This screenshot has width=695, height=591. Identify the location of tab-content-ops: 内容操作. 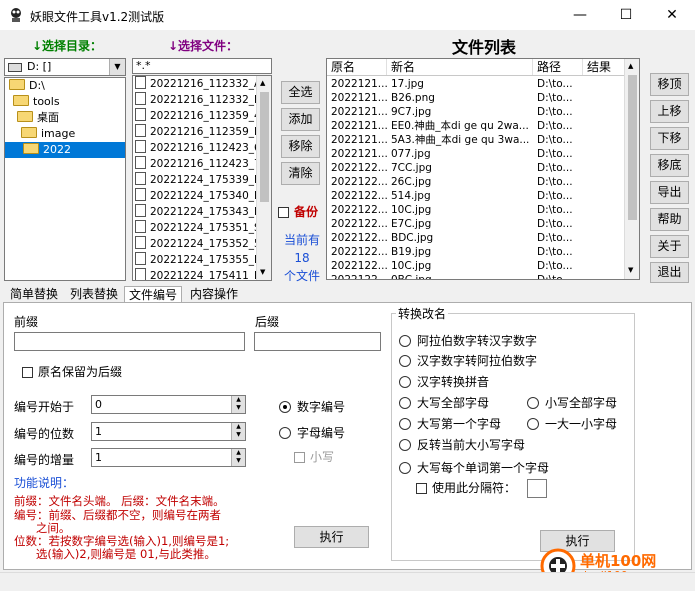
(214, 294).